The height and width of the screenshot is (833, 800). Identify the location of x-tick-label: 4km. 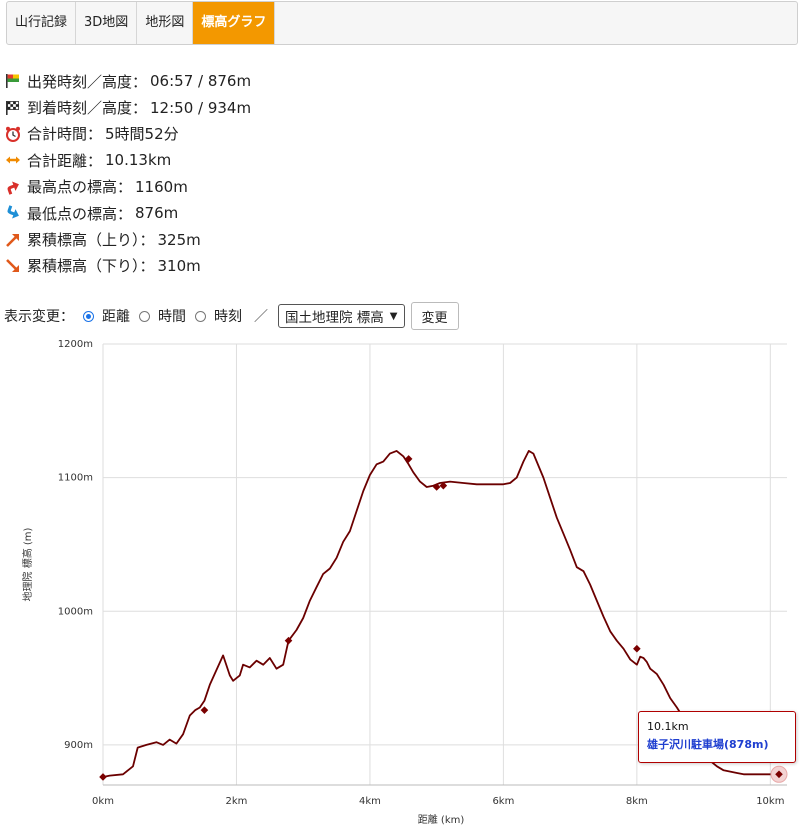
(370, 801).